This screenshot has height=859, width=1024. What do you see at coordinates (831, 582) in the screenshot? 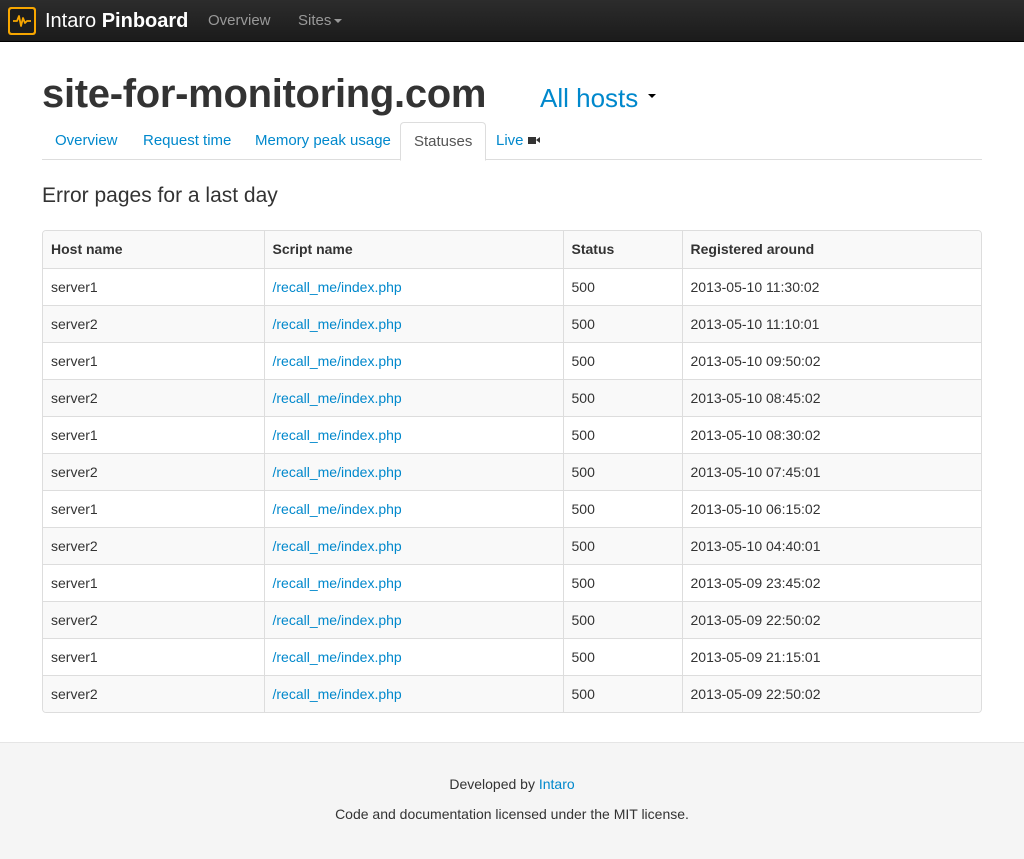
I see `registered-cell: 2013-05-09 23:45:02` at bounding box center [831, 582].